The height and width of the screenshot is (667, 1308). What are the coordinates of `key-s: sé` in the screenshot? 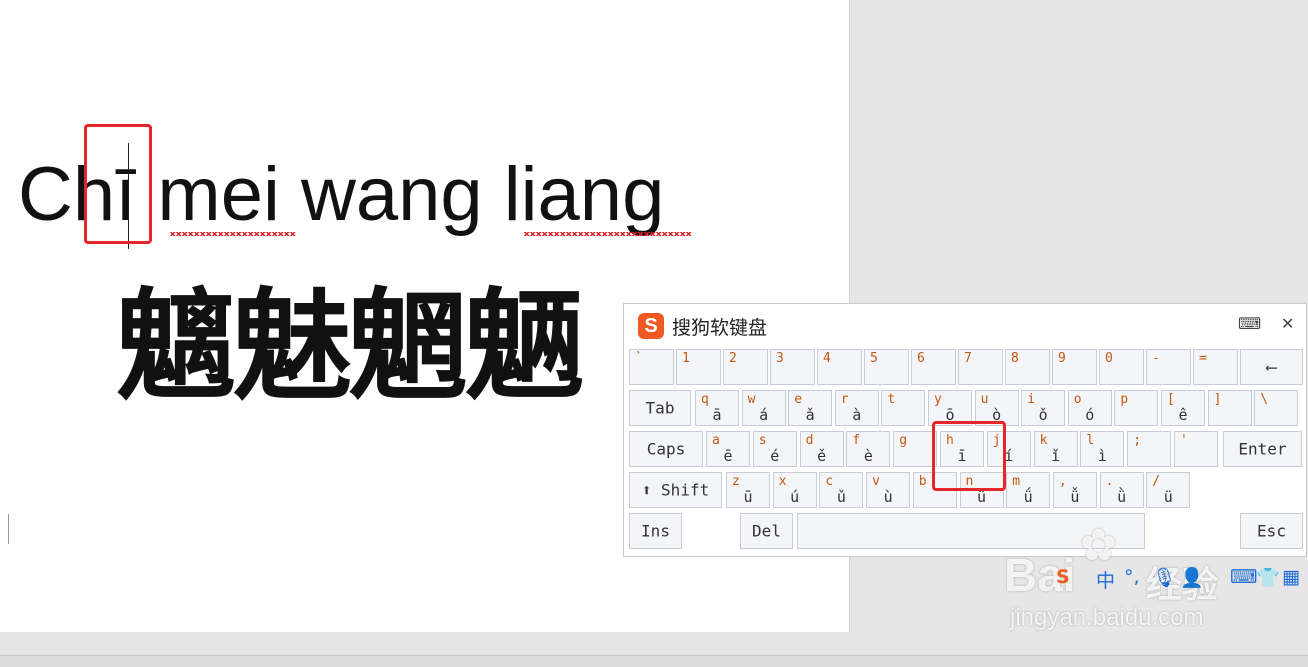 It's located at (774, 449).